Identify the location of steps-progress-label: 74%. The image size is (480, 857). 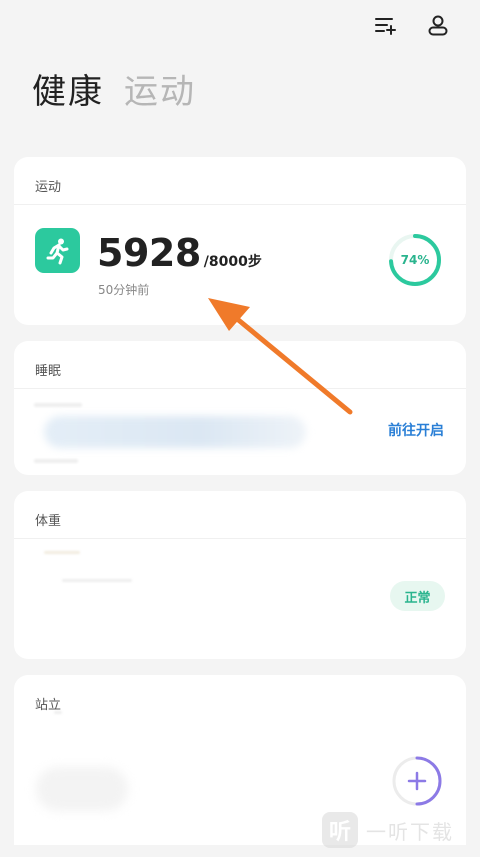
(415, 260).